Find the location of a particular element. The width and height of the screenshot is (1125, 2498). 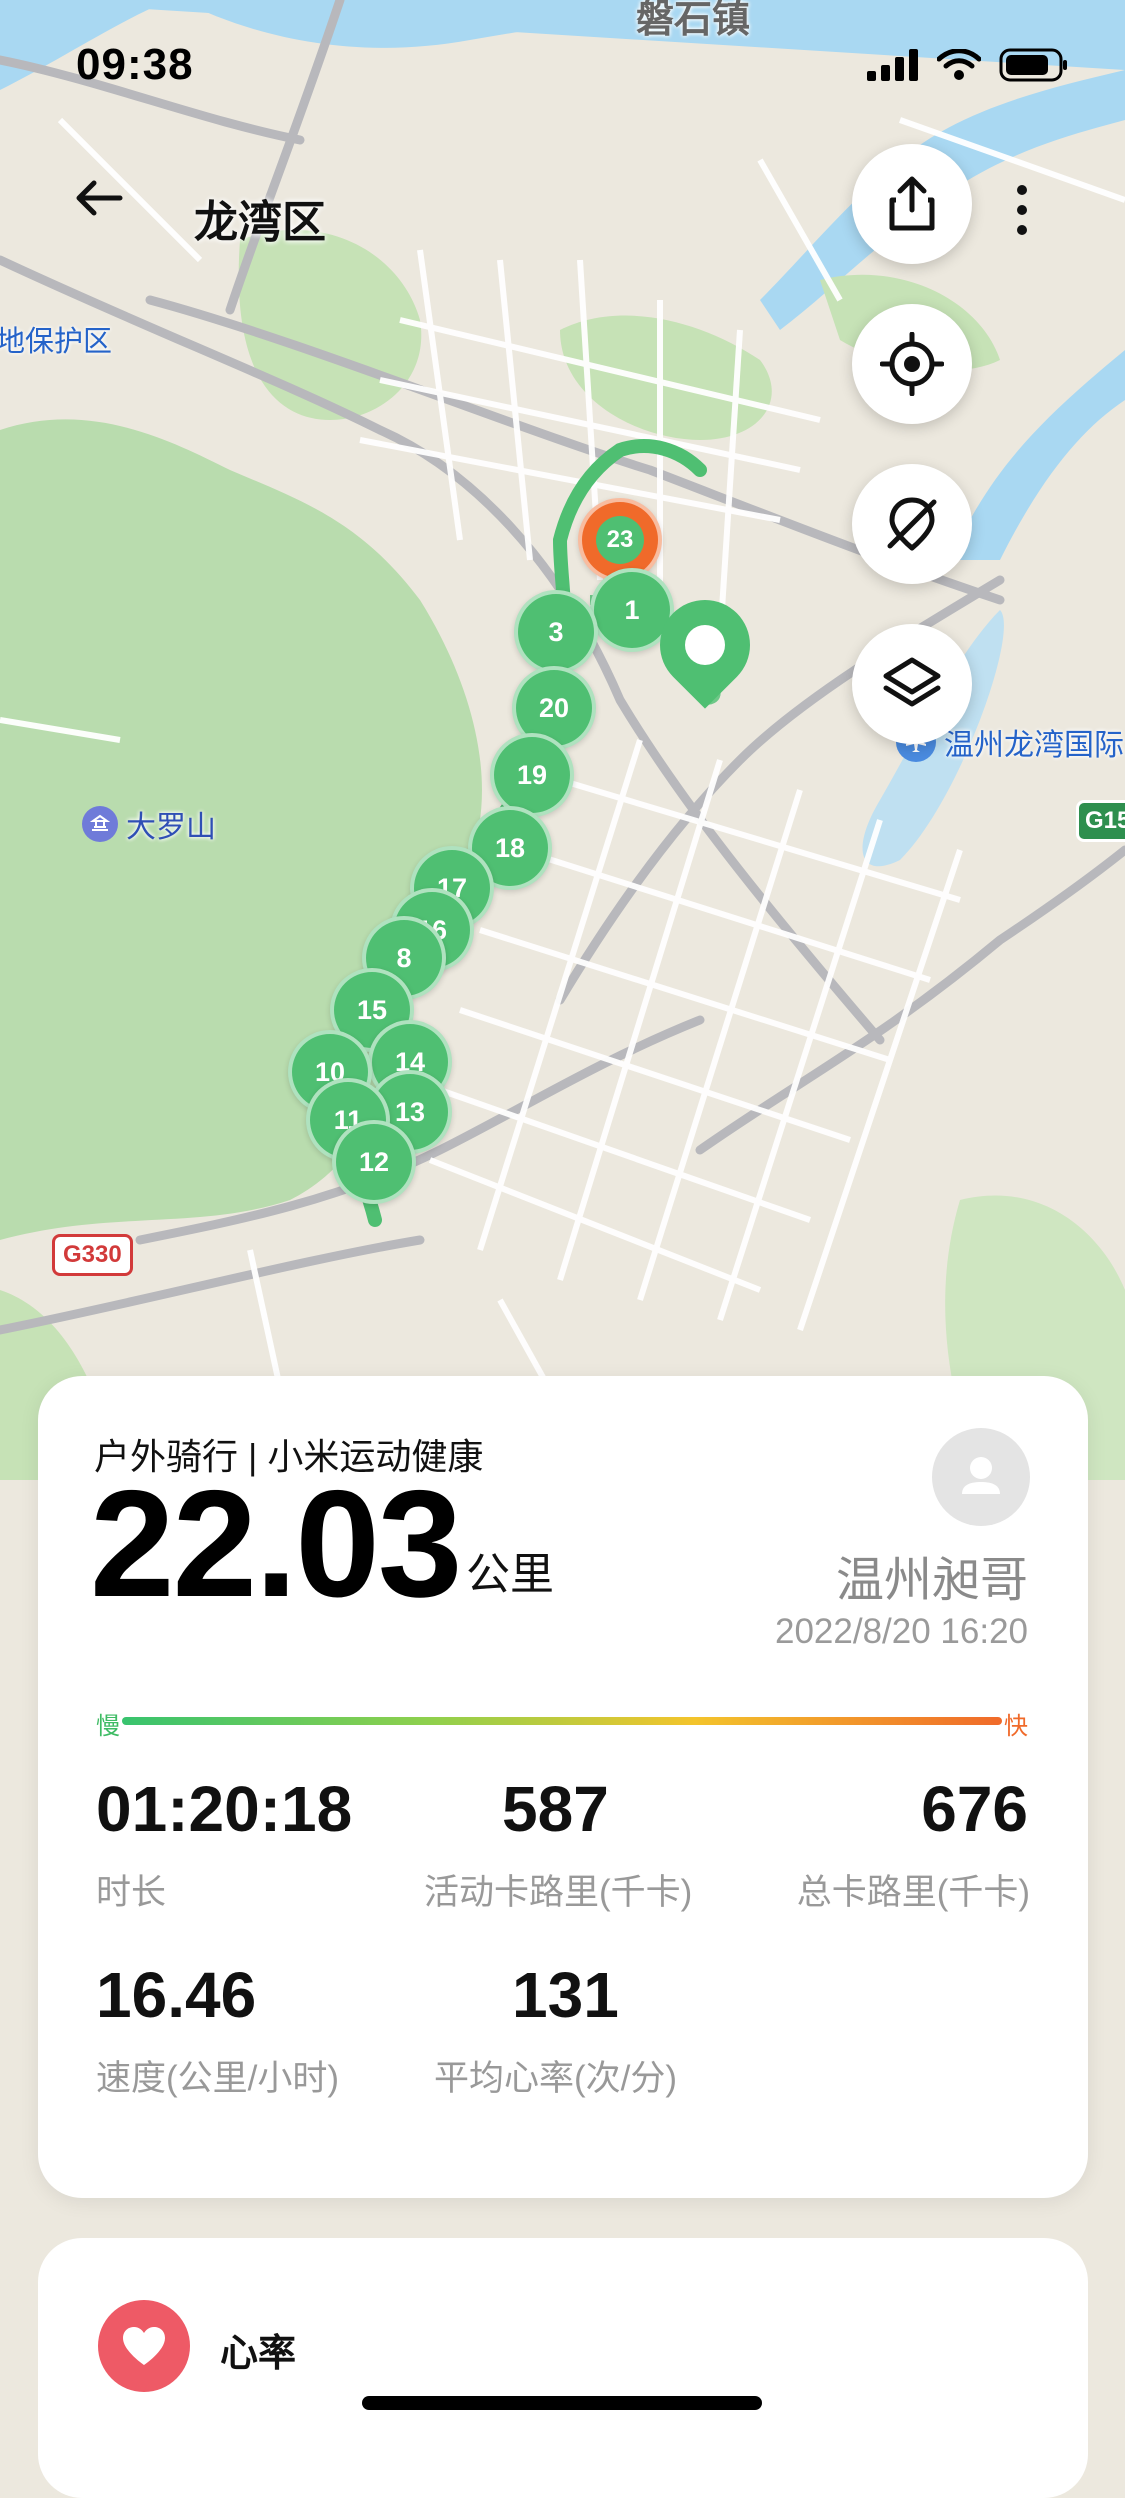

route-km-label: 13 is located at coordinates (410, 1111).